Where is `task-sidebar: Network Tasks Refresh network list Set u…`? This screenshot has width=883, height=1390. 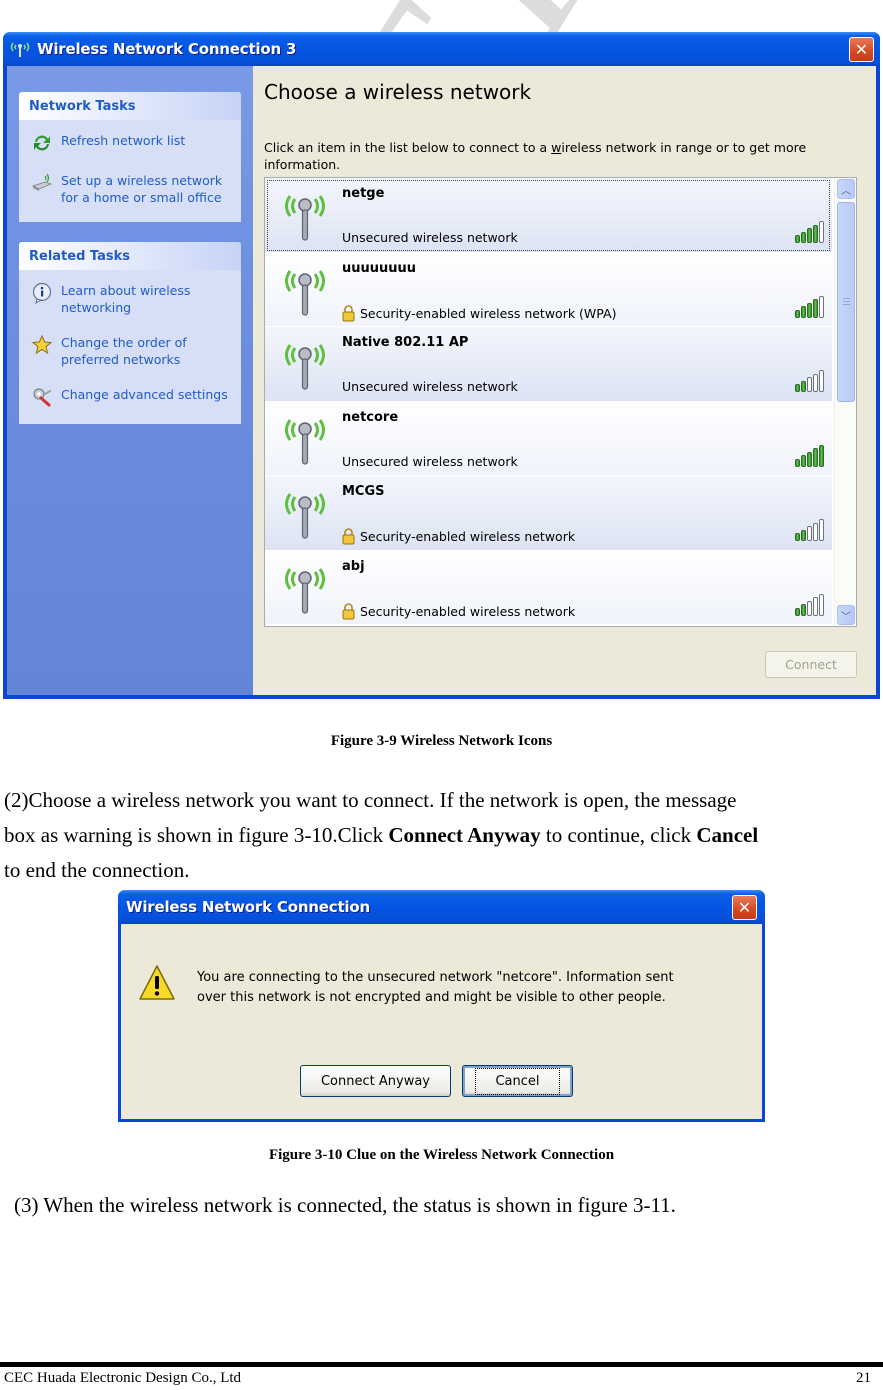
task-sidebar: Network Tasks Refresh network list Set u… is located at coordinates (130, 380).